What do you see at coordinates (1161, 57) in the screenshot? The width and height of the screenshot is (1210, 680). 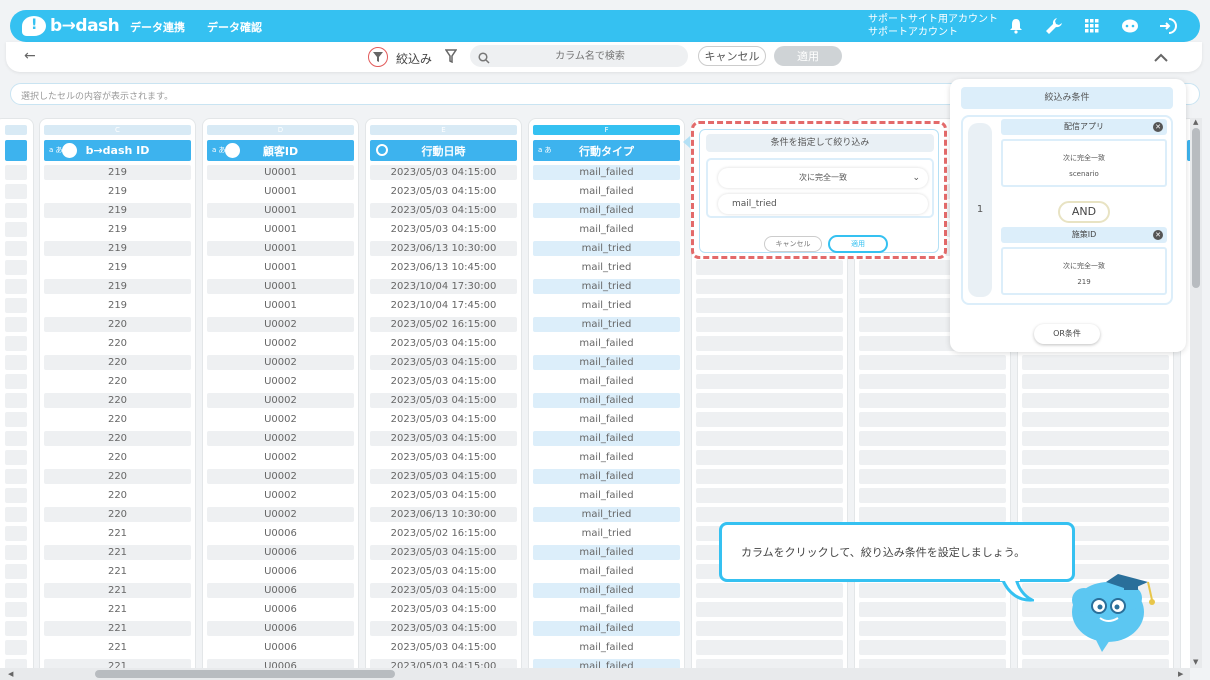 I see `collapse-chevron-icon` at bounding box center [1161, 57].